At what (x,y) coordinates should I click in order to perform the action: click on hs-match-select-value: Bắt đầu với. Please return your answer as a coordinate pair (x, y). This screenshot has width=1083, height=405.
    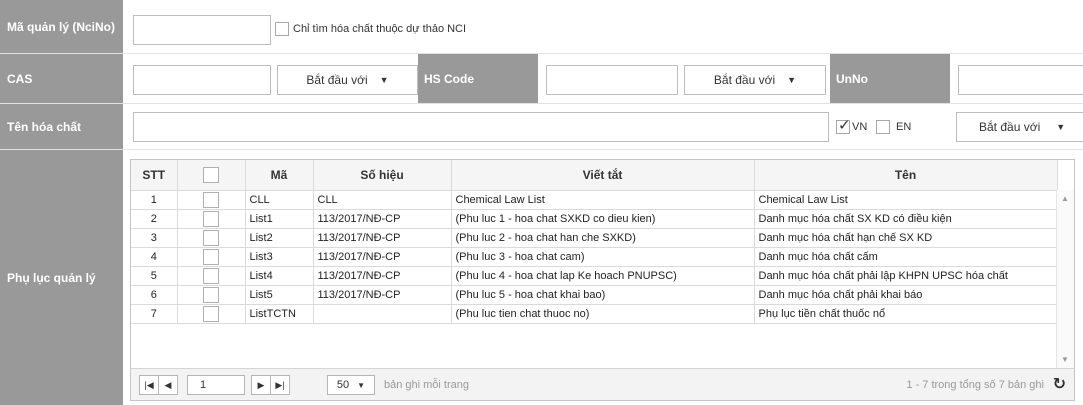
    Looking at the image, I should click on (744, 80).